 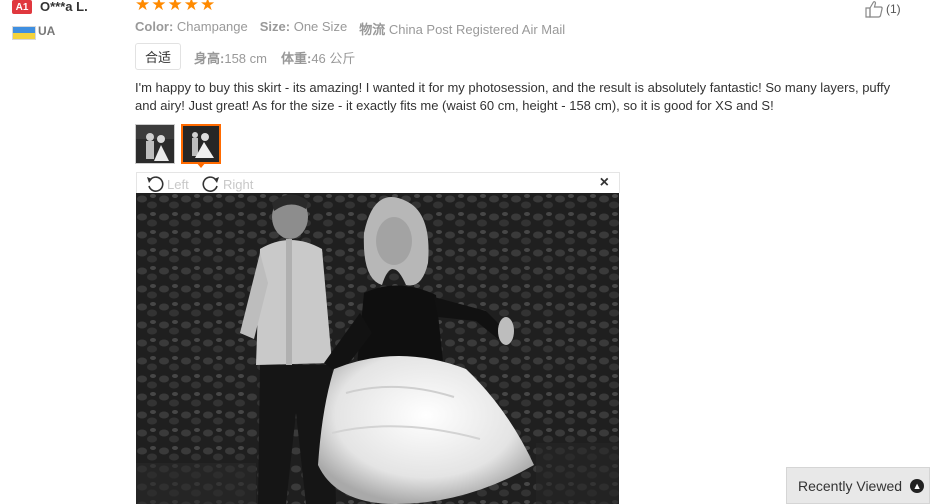 What do you see at coordinates (274, 57) in the screenshot?
I see `body-info: 身高:158 cm 体重:46 公斤` at bounding box center [274, 57].